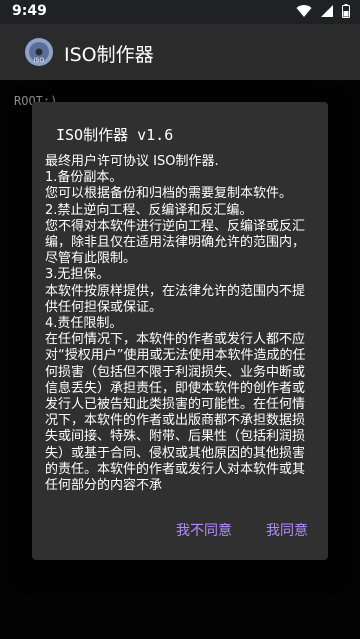  What do you see at coordinates (346, 11) in the screenshot?
I see `battery-icon` at bounding box center [346, 11].